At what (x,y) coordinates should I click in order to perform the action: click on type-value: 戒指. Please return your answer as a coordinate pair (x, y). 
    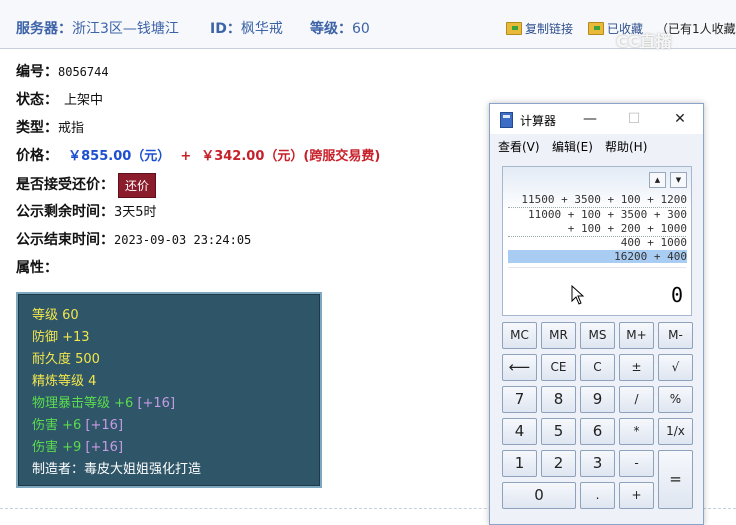
    Looking at the image, I should click on (71, 128).